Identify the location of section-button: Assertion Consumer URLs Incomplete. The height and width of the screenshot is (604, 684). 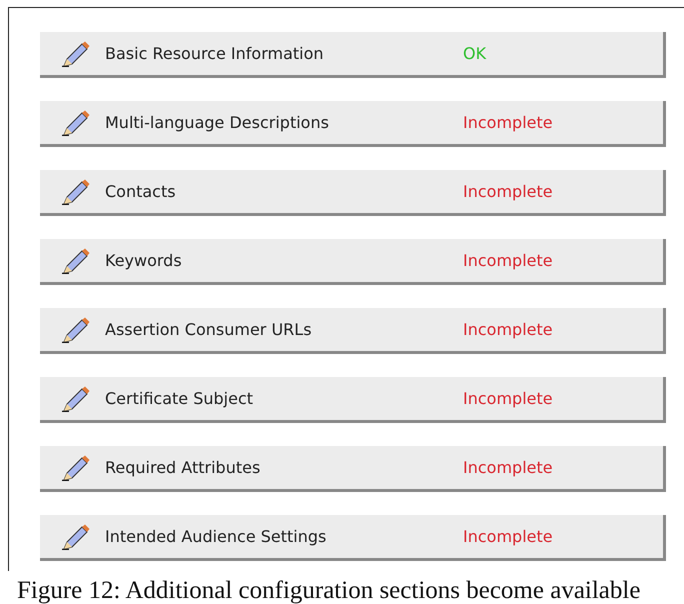
(353, 331).